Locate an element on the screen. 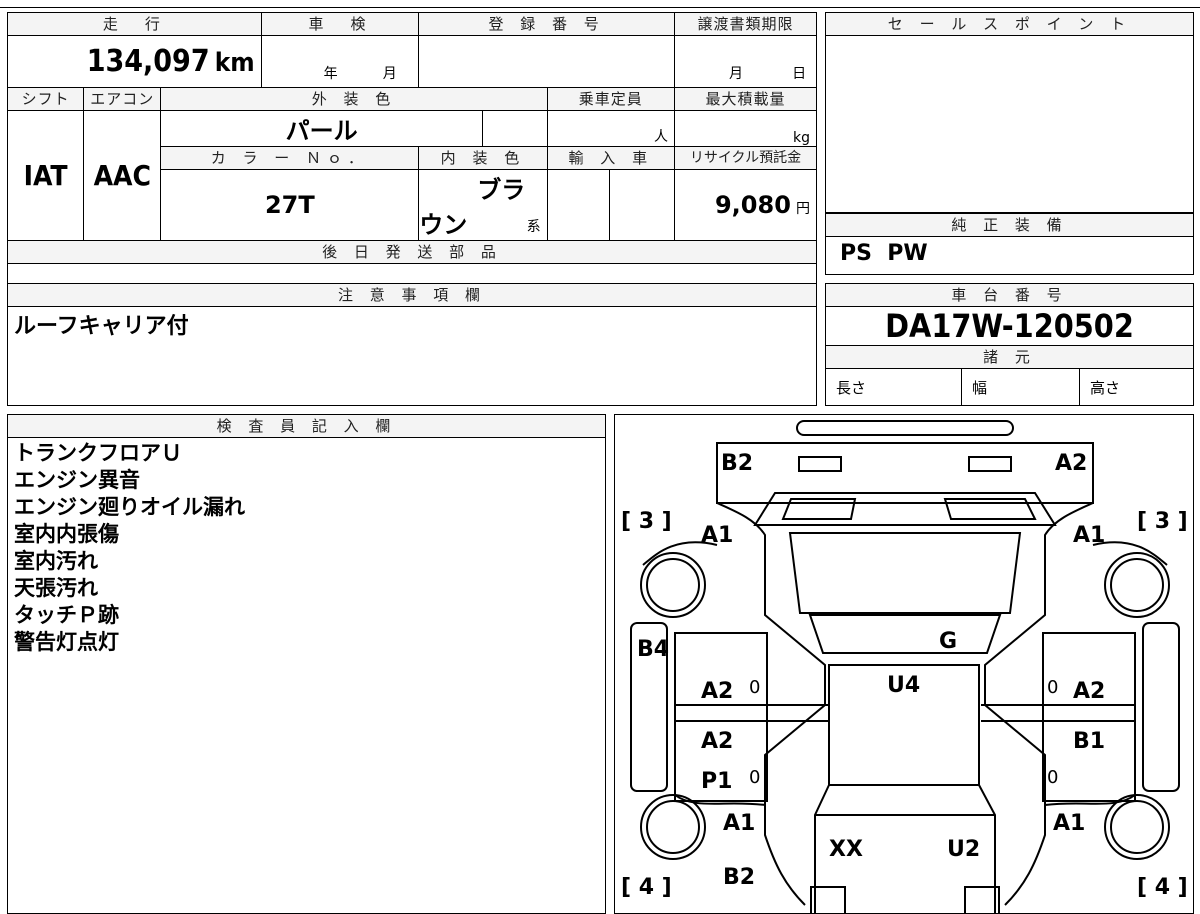 The height and width of the screenshot is (914, 1200). length-label: 長さ is located at coordinates (894, 387).